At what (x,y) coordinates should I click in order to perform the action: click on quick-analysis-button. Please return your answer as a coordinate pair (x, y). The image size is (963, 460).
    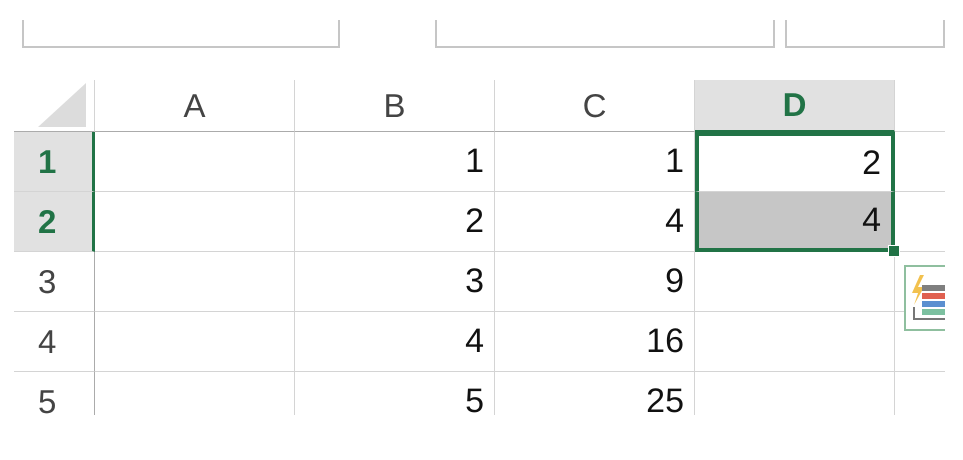
    Looking at the image, I should click on (924, 298).